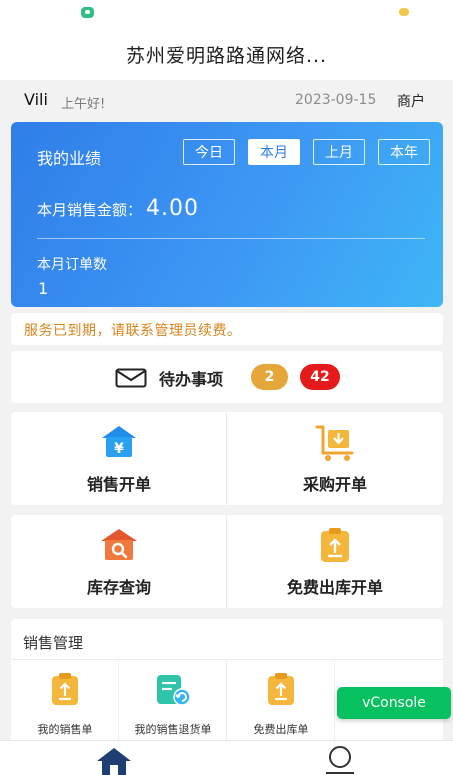  I want to click on status-indicator-icon, so click(404, 12).